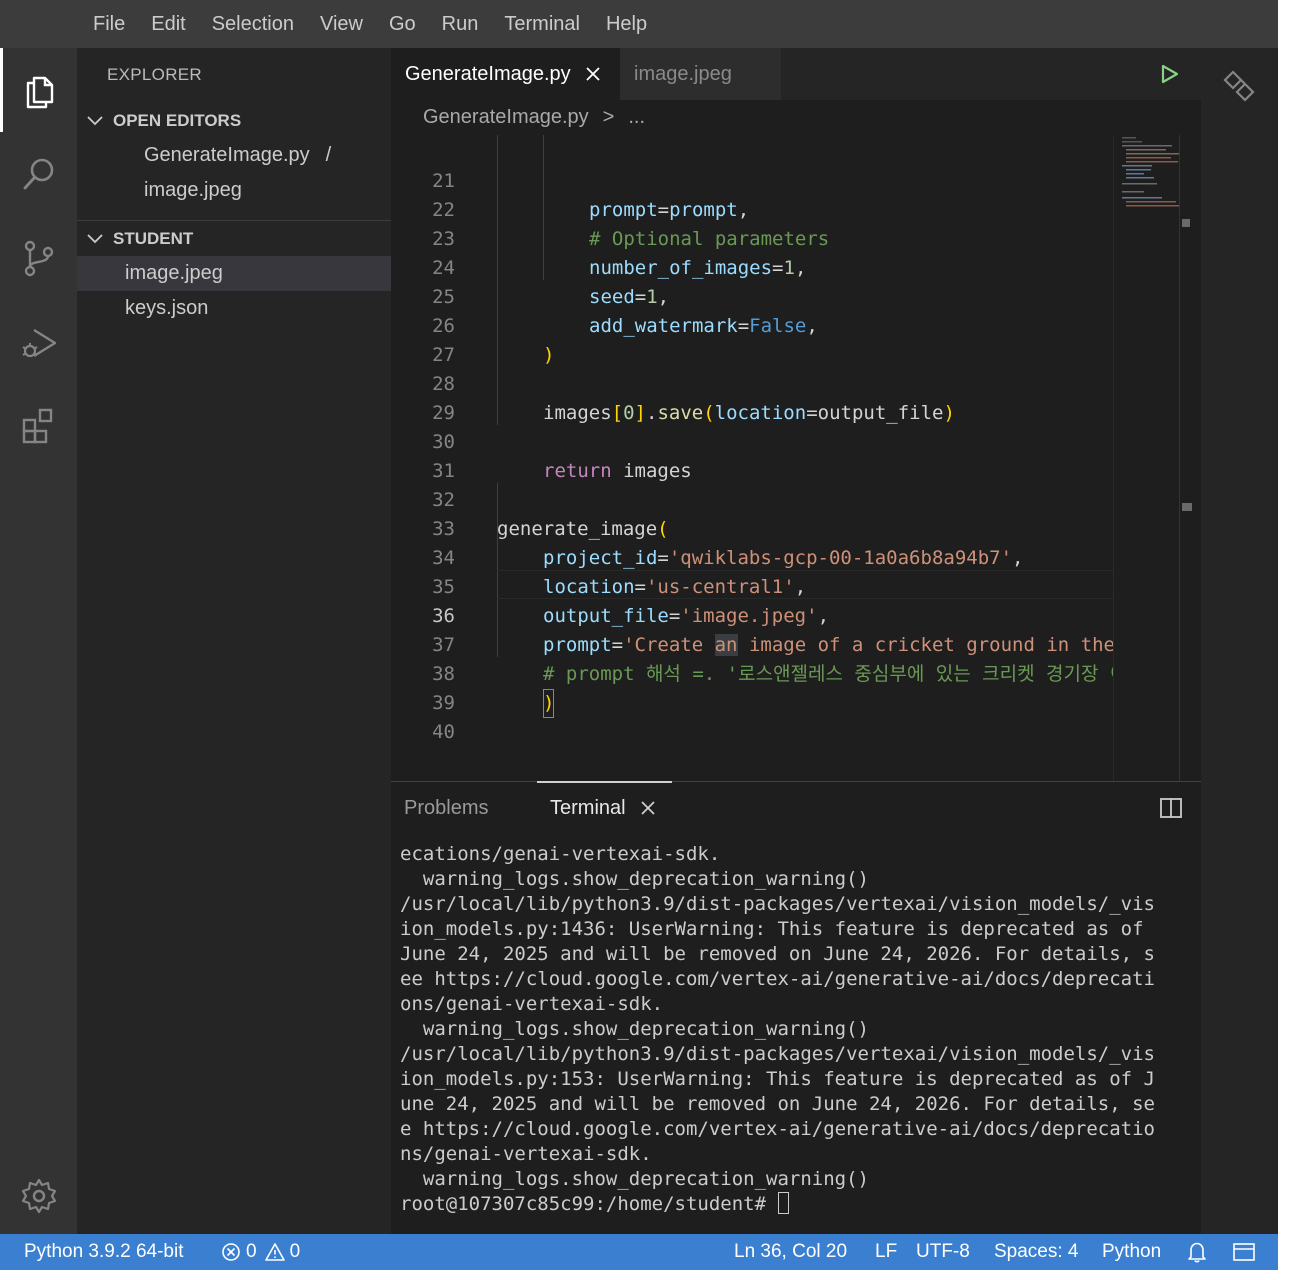 The height and width of the screenshot is (1280, 1292). I want to click on open-editor-name: image.jpeg, so click(193, 190).